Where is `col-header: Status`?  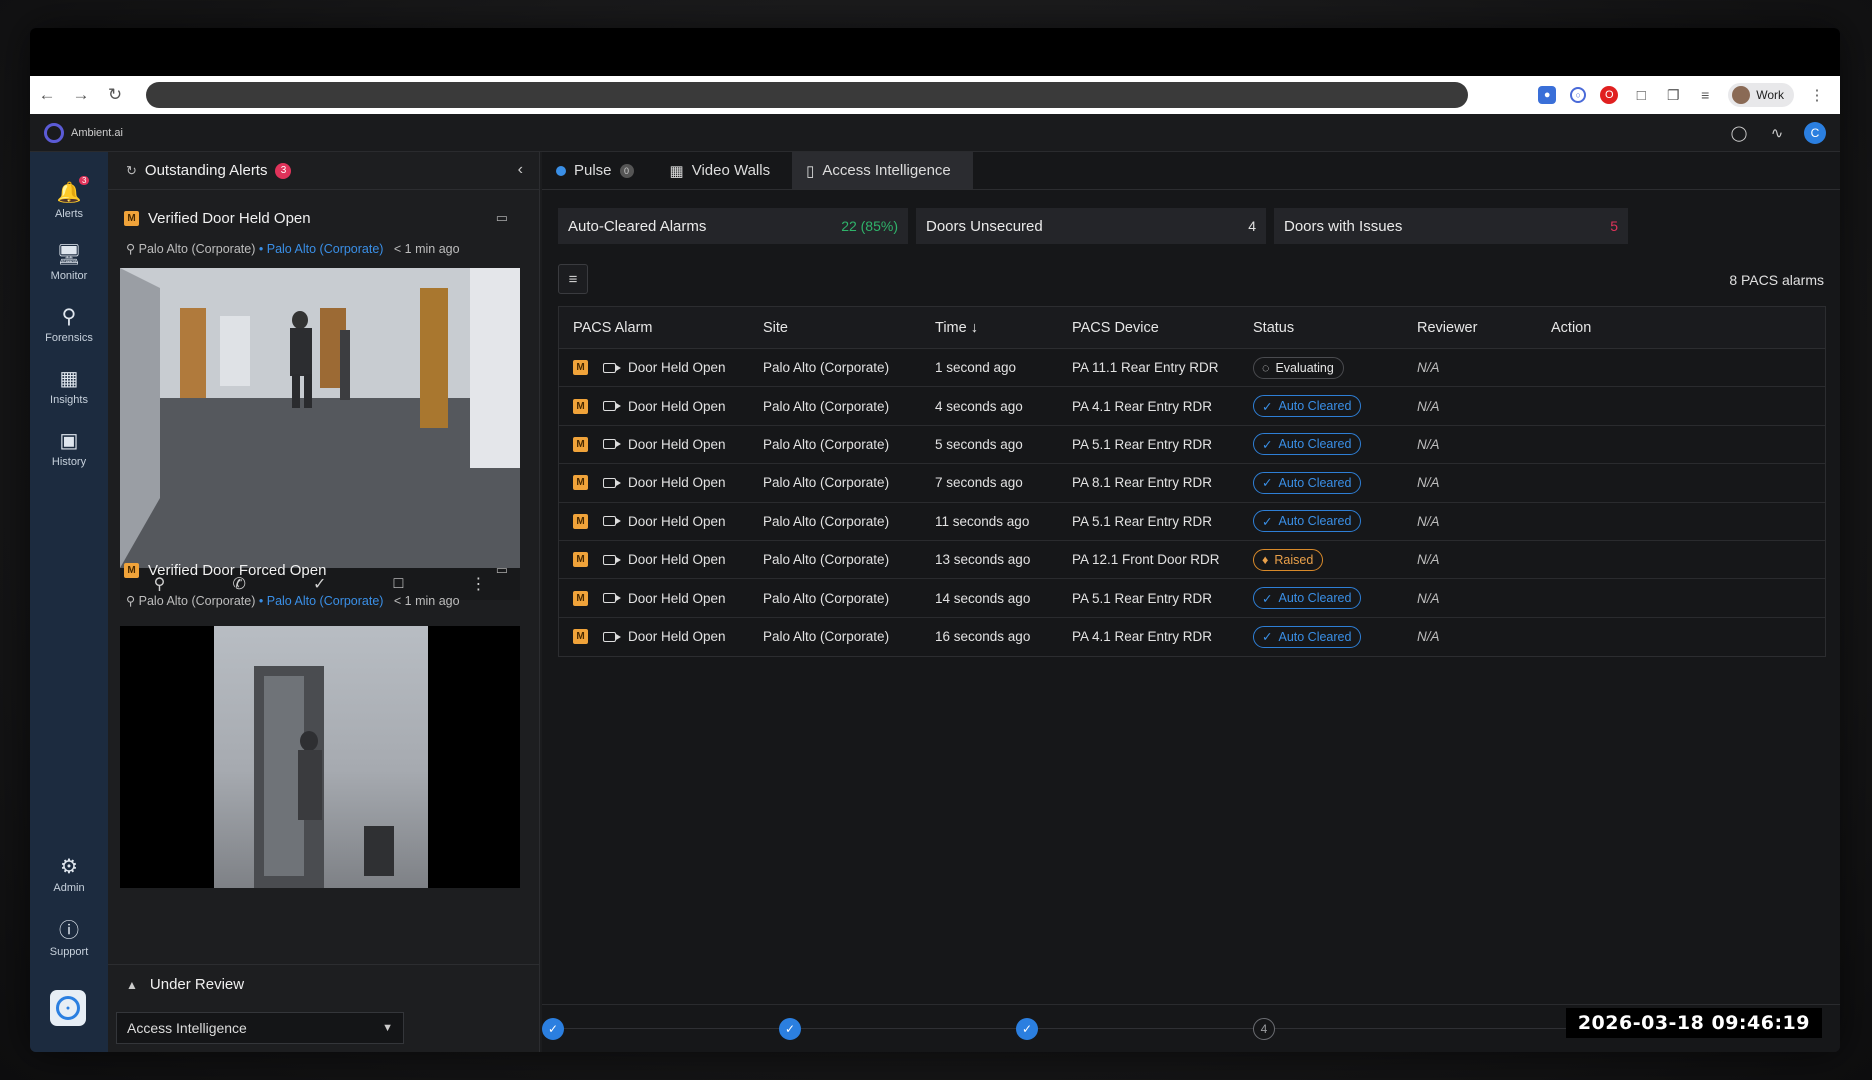 col-header: Status is located at coordinates (1273, 328).